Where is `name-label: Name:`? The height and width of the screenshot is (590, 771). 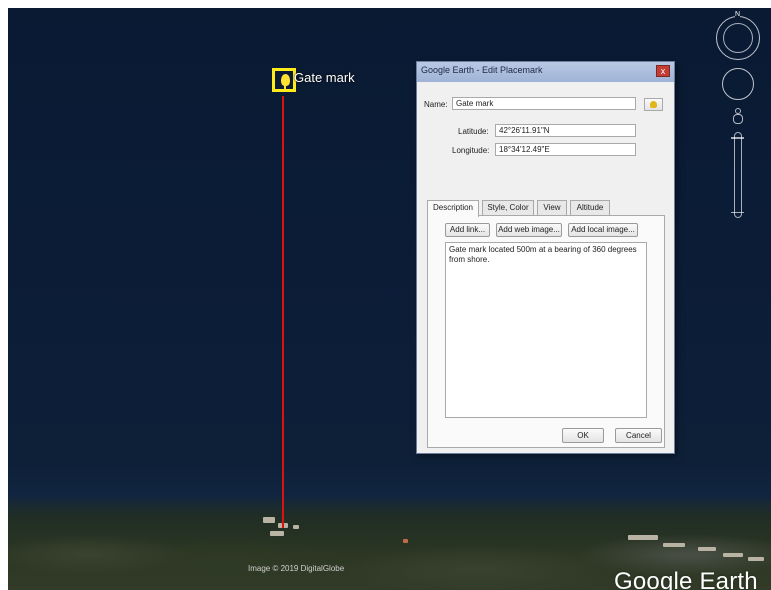 name-label: Name: is located at coordinates (436, 104).